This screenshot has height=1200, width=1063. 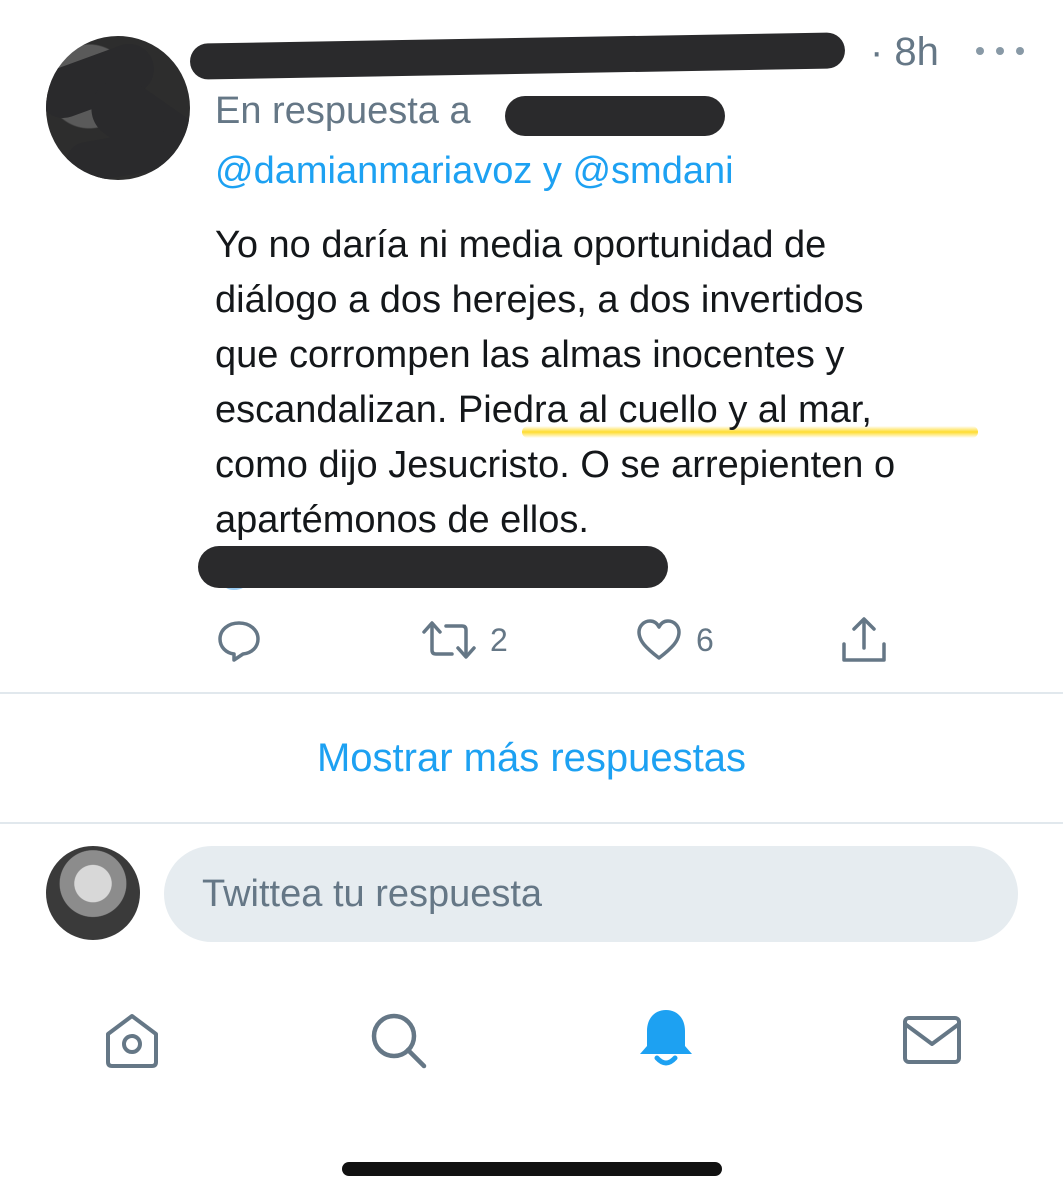 I want to click on user-avatar, so click(x=93, y=893).